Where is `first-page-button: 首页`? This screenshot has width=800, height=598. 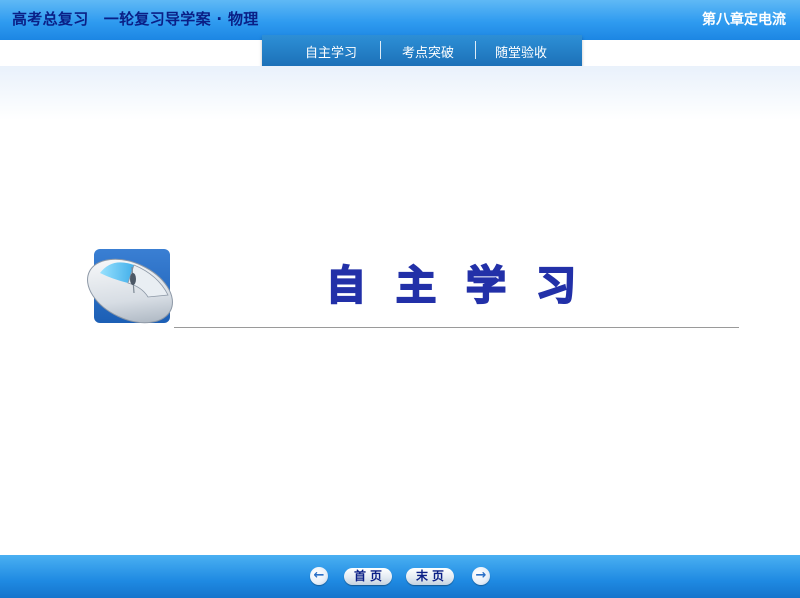 first-page-button: 首页 is located at coordinates (368, 576).